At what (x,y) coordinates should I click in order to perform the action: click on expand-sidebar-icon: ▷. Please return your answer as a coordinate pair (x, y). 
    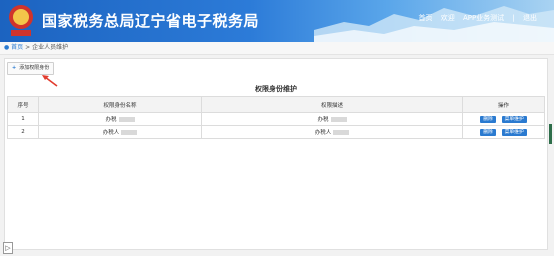
    Looking at the image, I should click on (8, 248).